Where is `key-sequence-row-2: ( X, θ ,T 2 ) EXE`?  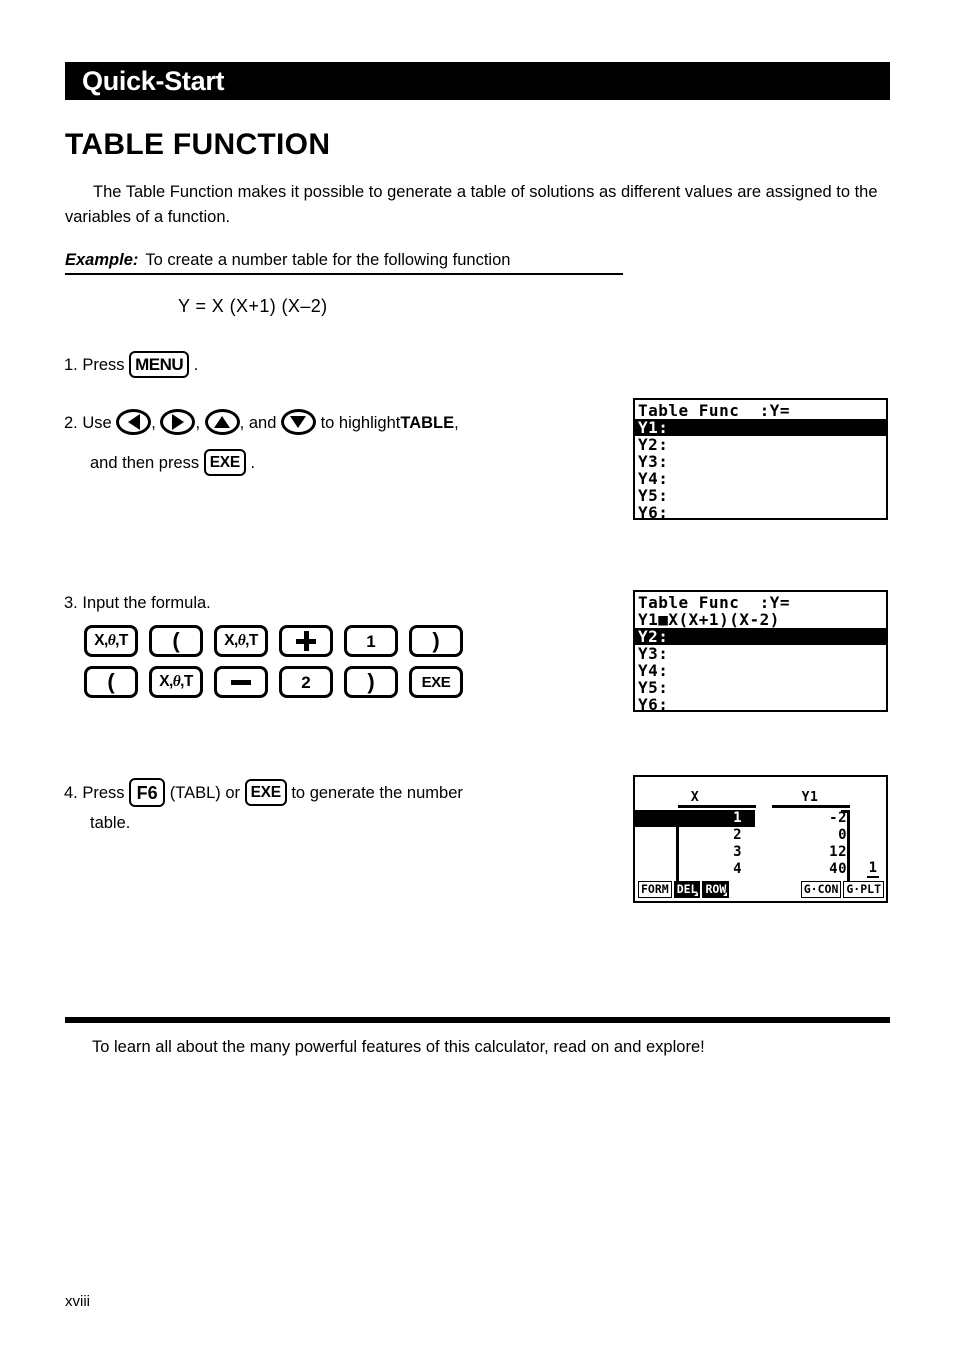 key-sequence-row-2: ( X, θ ,T 2 ) EXE is located at coordinates (304, 682).